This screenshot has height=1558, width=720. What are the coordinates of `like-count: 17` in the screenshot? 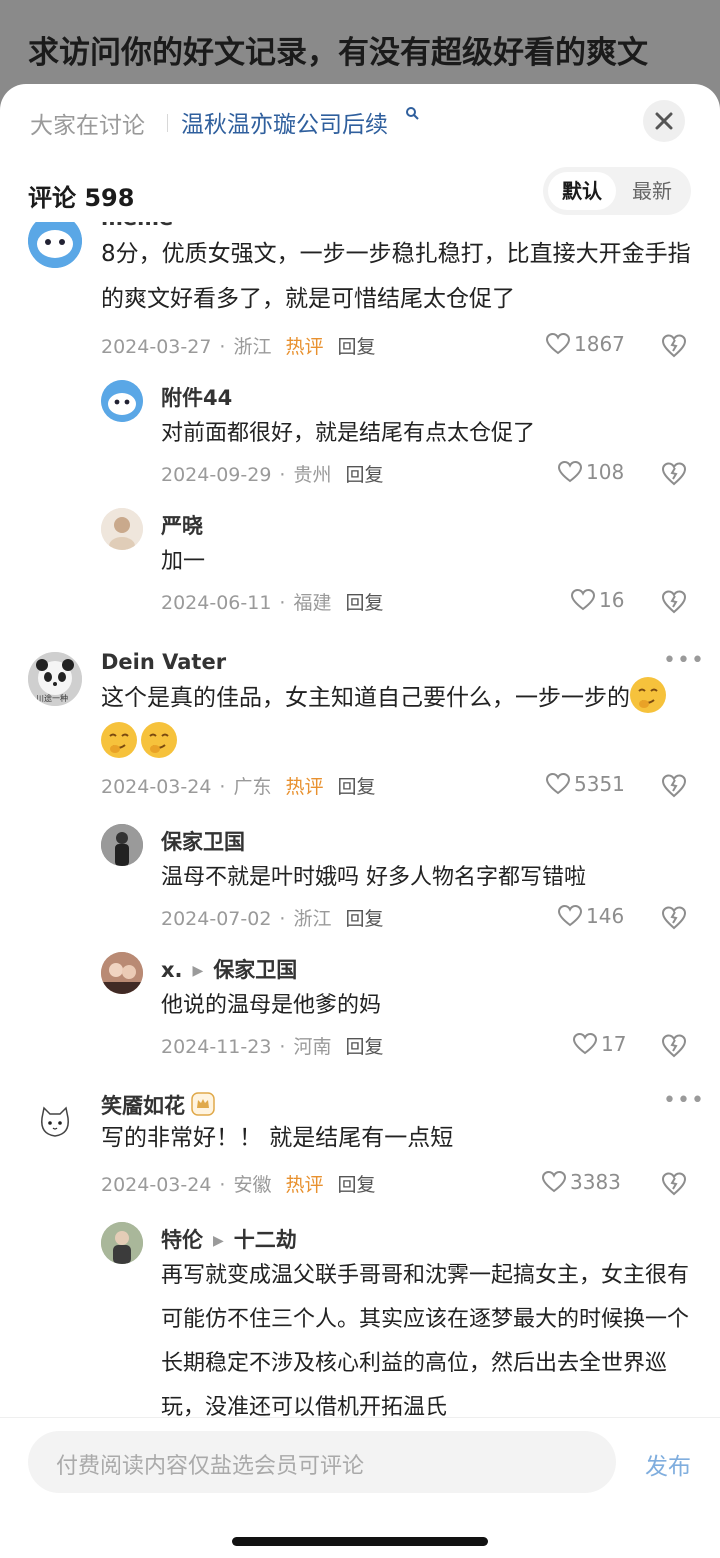 It's located at (614, 1044).